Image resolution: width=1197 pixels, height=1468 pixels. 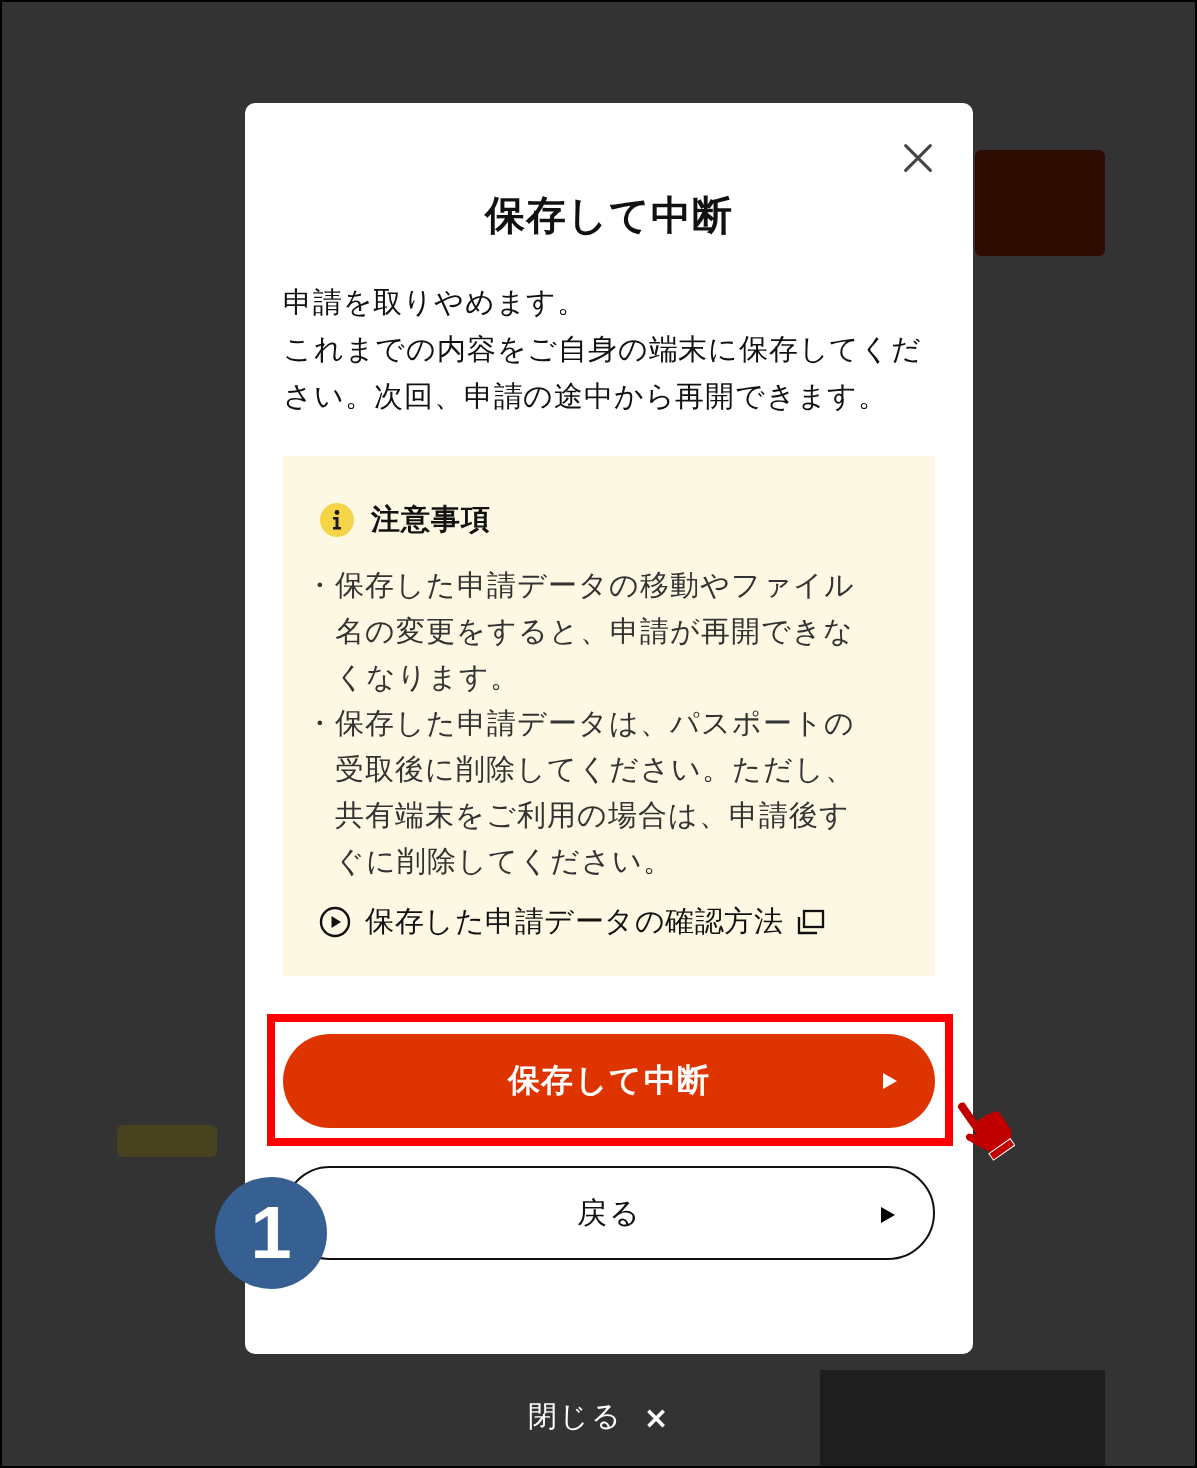 What do you see at coordinates (580, 631) in the screenshot?
I see `notice-item: ・保存した申請データの移動やファイル名の変更をすると、申請が再開できなくなります。` at bounding box center [580, 631].